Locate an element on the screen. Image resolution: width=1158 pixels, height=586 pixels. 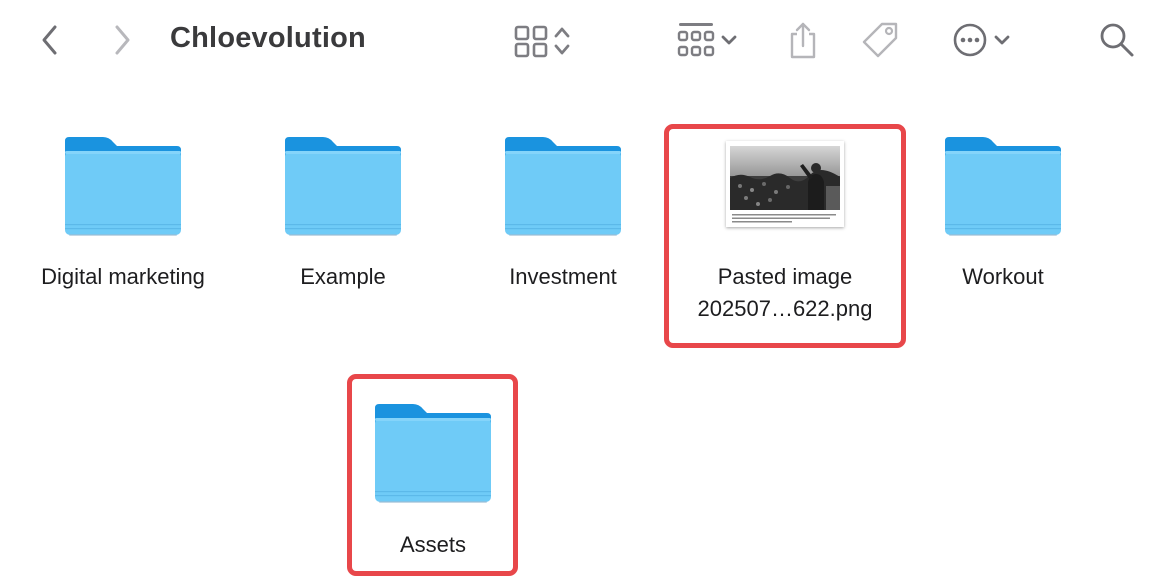
item-label: Workout is located at coordinates (1003, 276).